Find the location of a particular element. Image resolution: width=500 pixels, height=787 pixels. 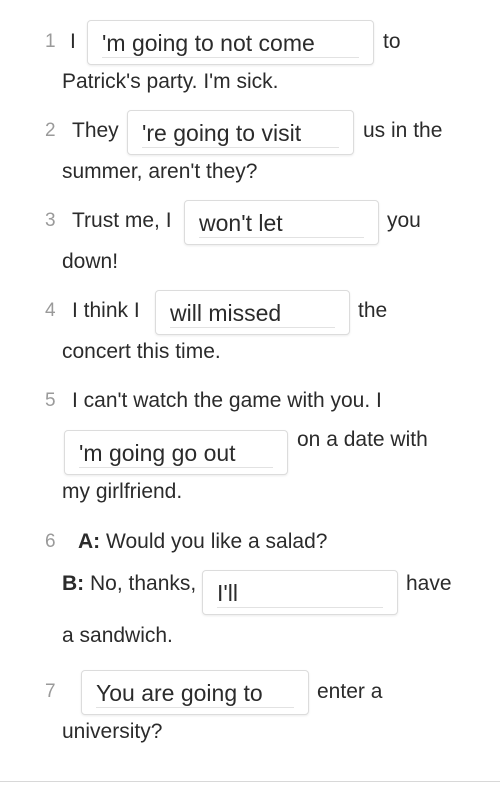

answer-value: won't let is located at coordinates (281, 223).